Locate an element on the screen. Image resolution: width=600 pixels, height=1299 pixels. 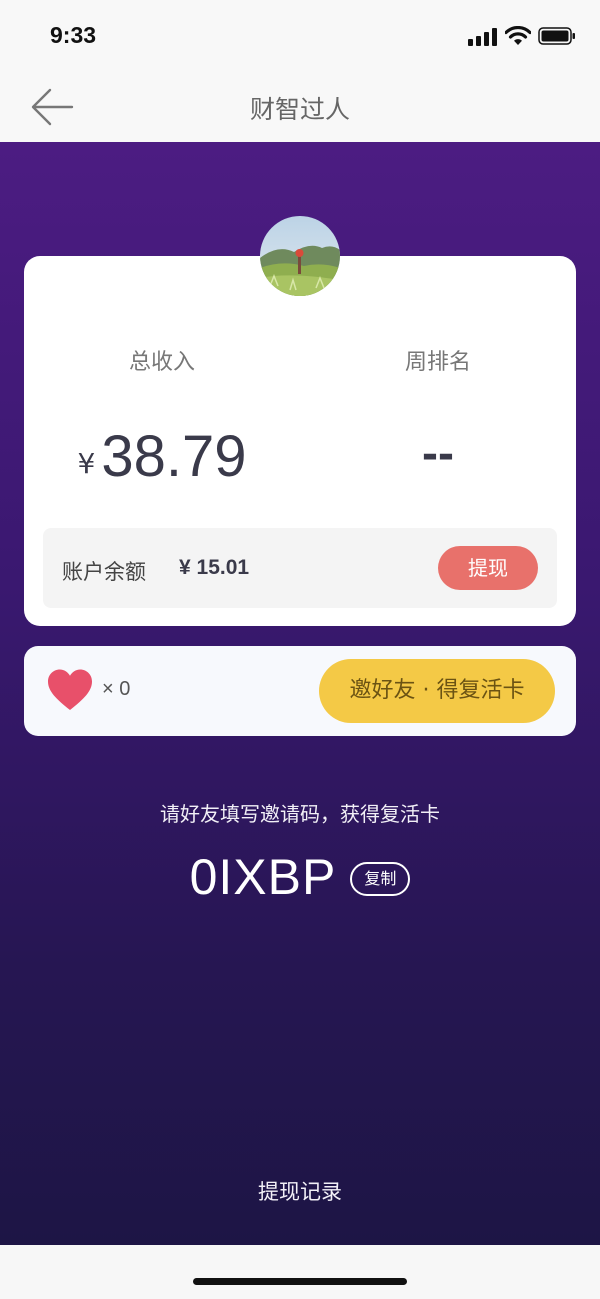
balance-value: ¥ 15.01 is located at coordinates (214, 567).